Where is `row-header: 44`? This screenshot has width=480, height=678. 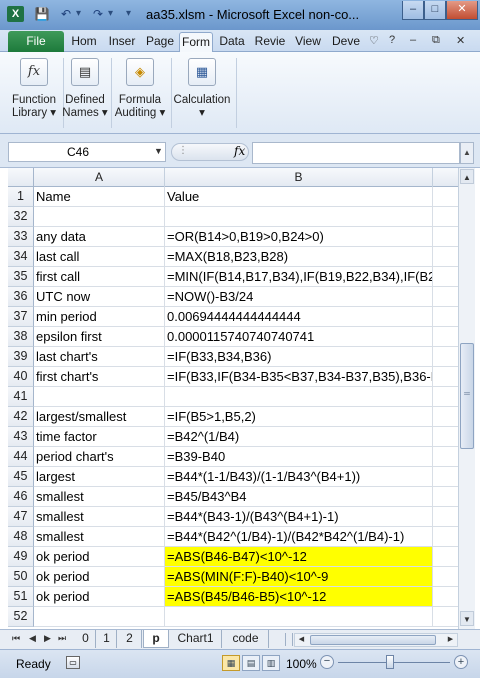
row-header: 44 is located at coordinates (21, 457).